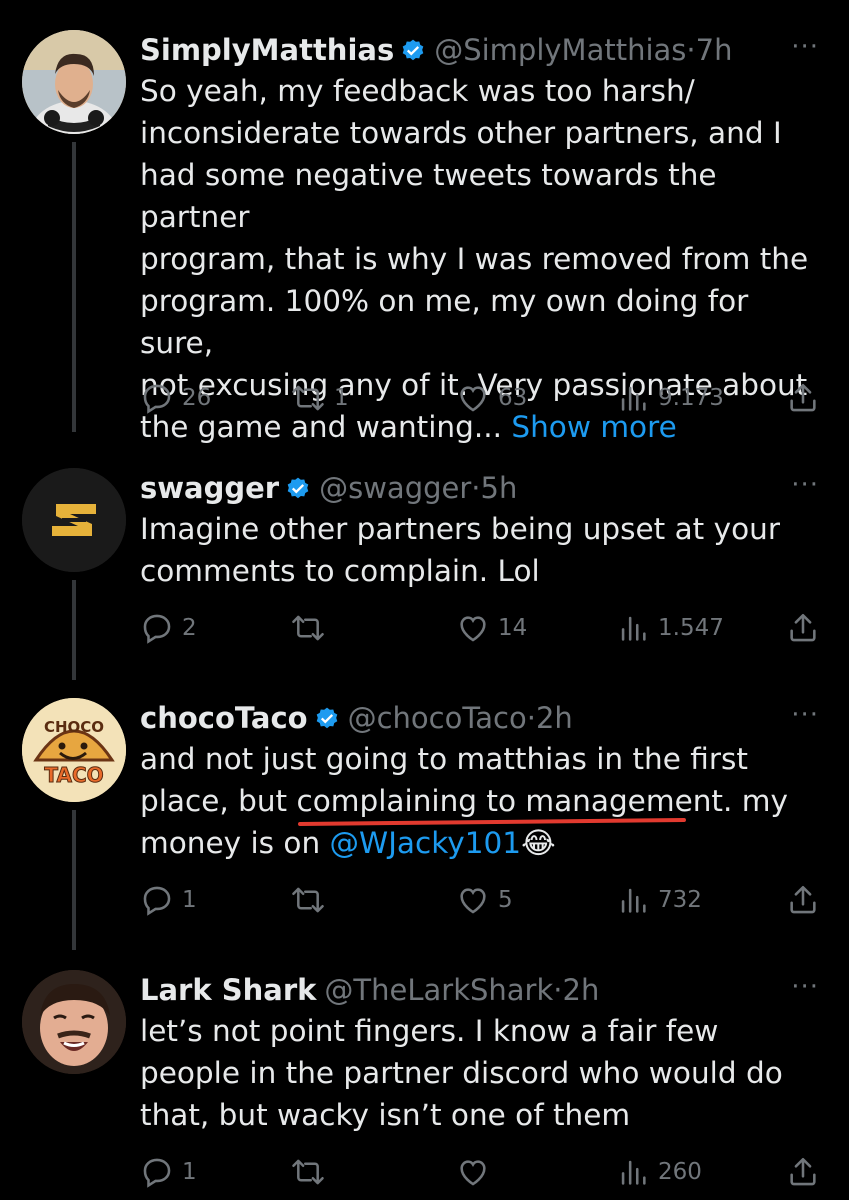  Describe the element at coordinates (209, 488) in the screenshot. I see `display-name: swagger` at that location.